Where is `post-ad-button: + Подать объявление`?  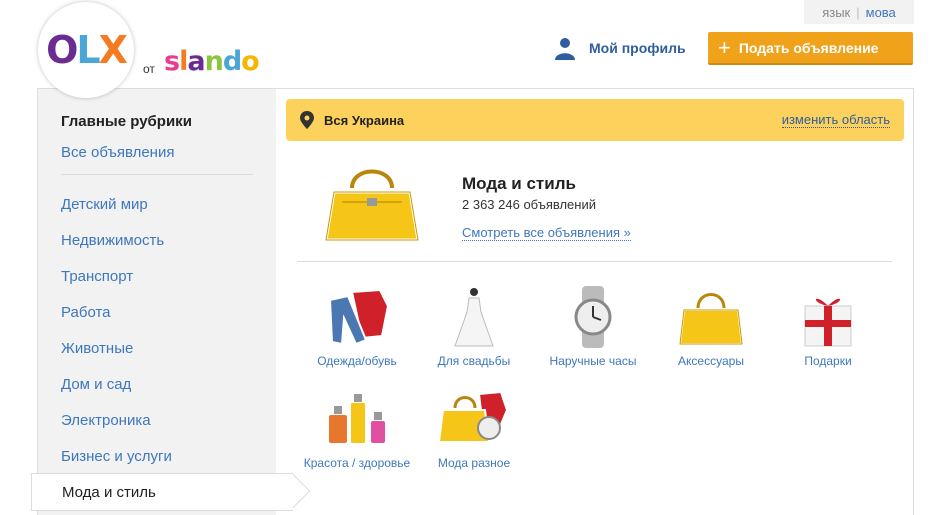
post-ad-button: + Подать объявление is located at coordinates (810, 48).